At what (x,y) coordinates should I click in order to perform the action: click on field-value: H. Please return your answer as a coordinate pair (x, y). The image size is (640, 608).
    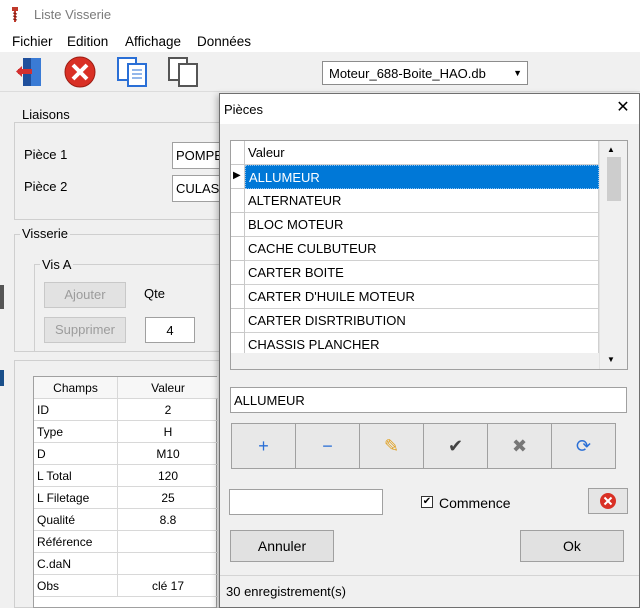
    Looking at the image, I should click on (168, 432).